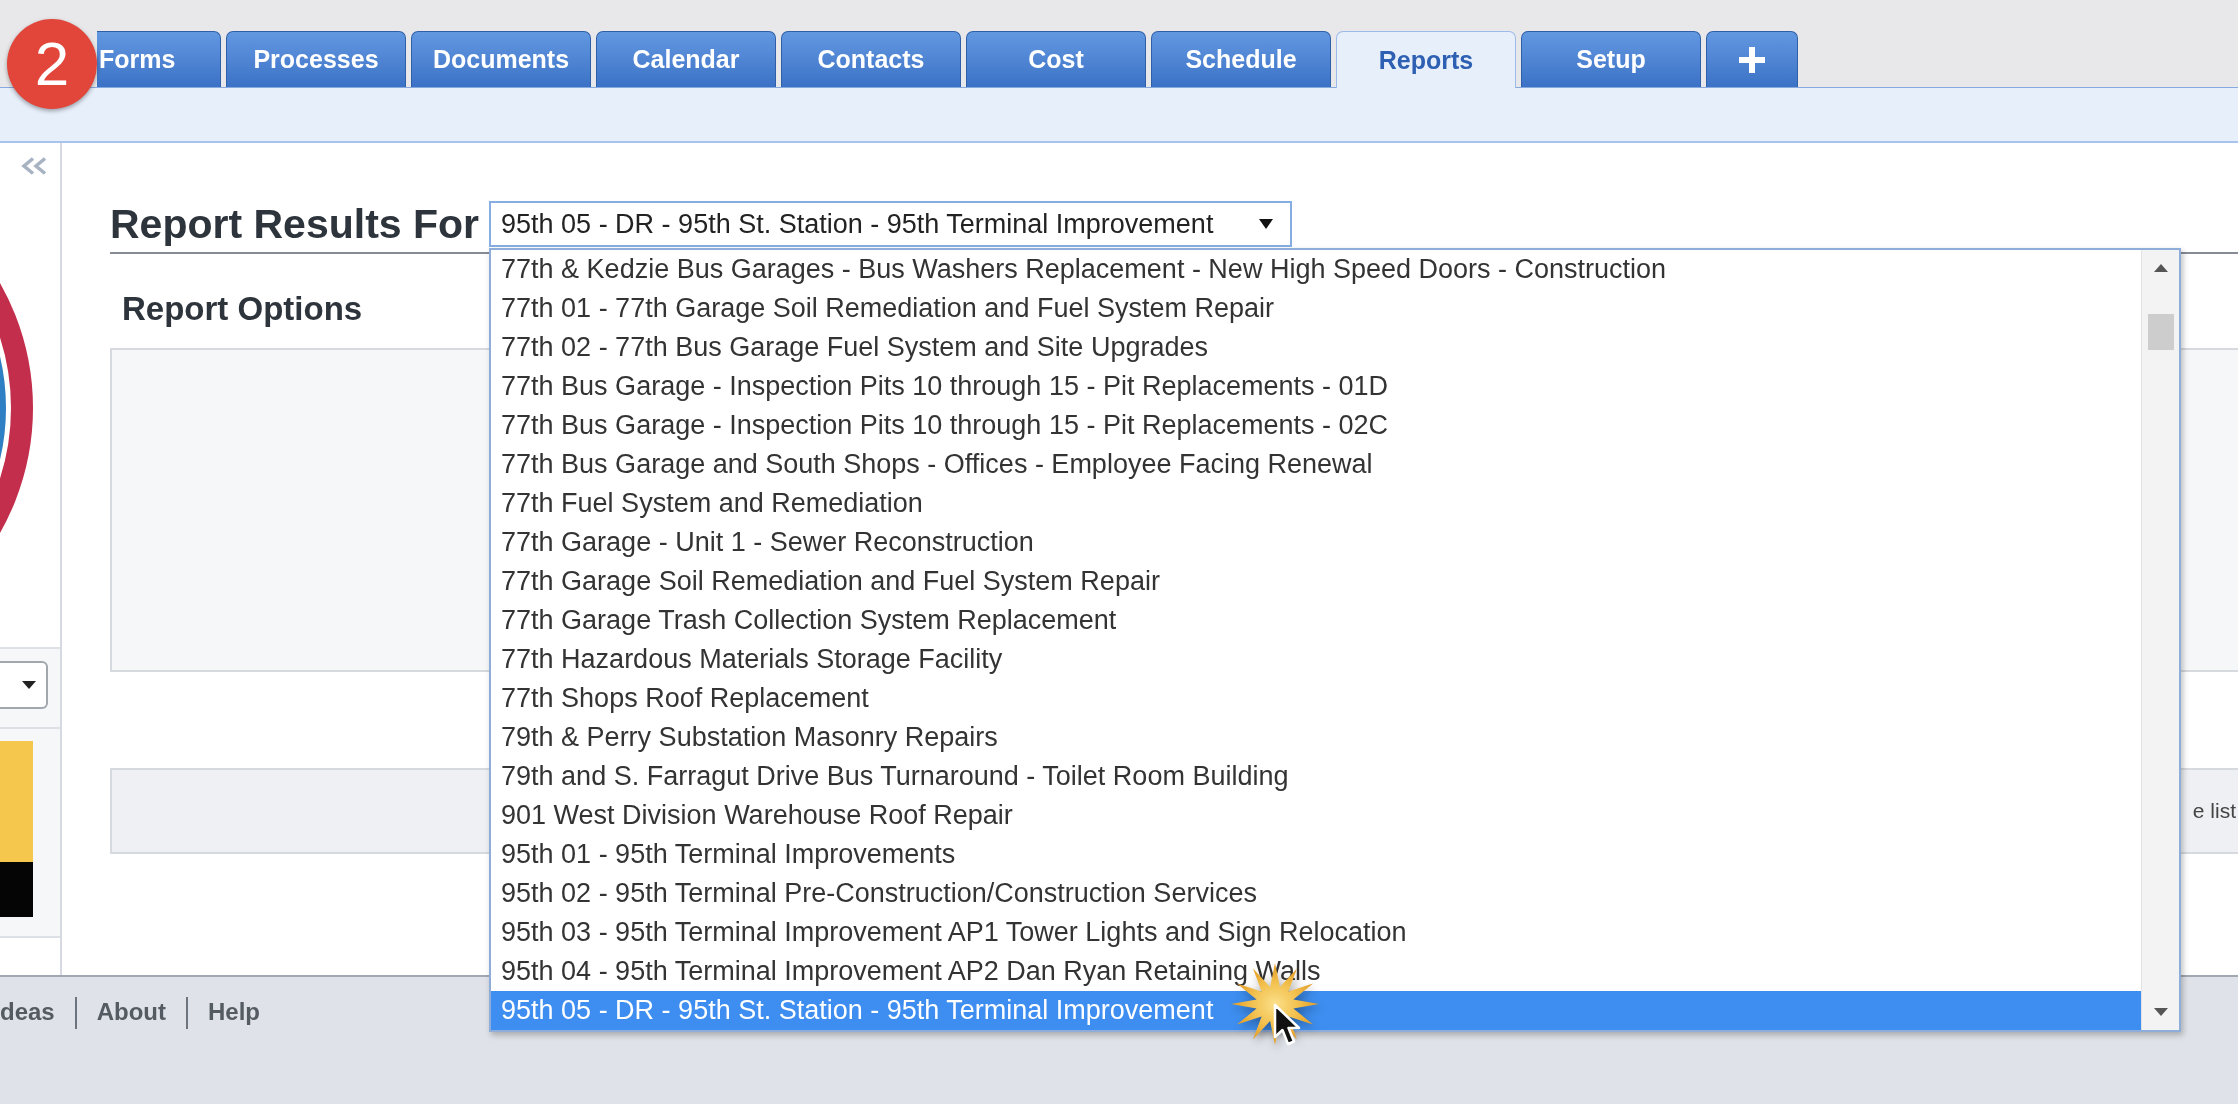 Image resolution: width=2238 pixels, height=1104 pixels. Describe the element at coordinates (1241, 59) in the screenshot. I see `tab: Schedule` at that location.